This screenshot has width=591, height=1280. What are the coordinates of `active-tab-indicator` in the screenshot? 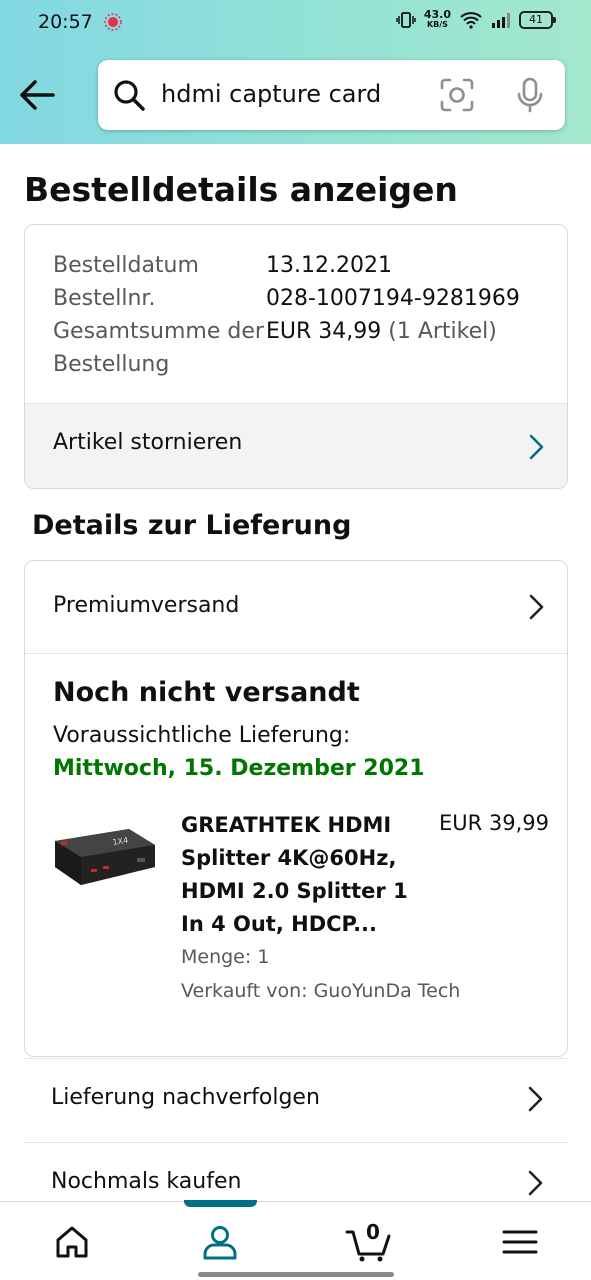 It's located at (220, 1203).